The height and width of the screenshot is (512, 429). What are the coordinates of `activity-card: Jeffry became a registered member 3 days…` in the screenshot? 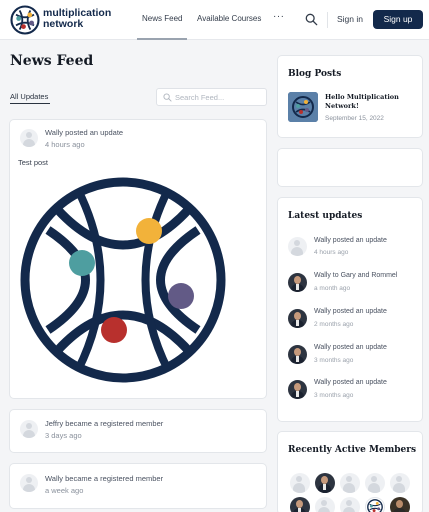 It's located at (138, 431).